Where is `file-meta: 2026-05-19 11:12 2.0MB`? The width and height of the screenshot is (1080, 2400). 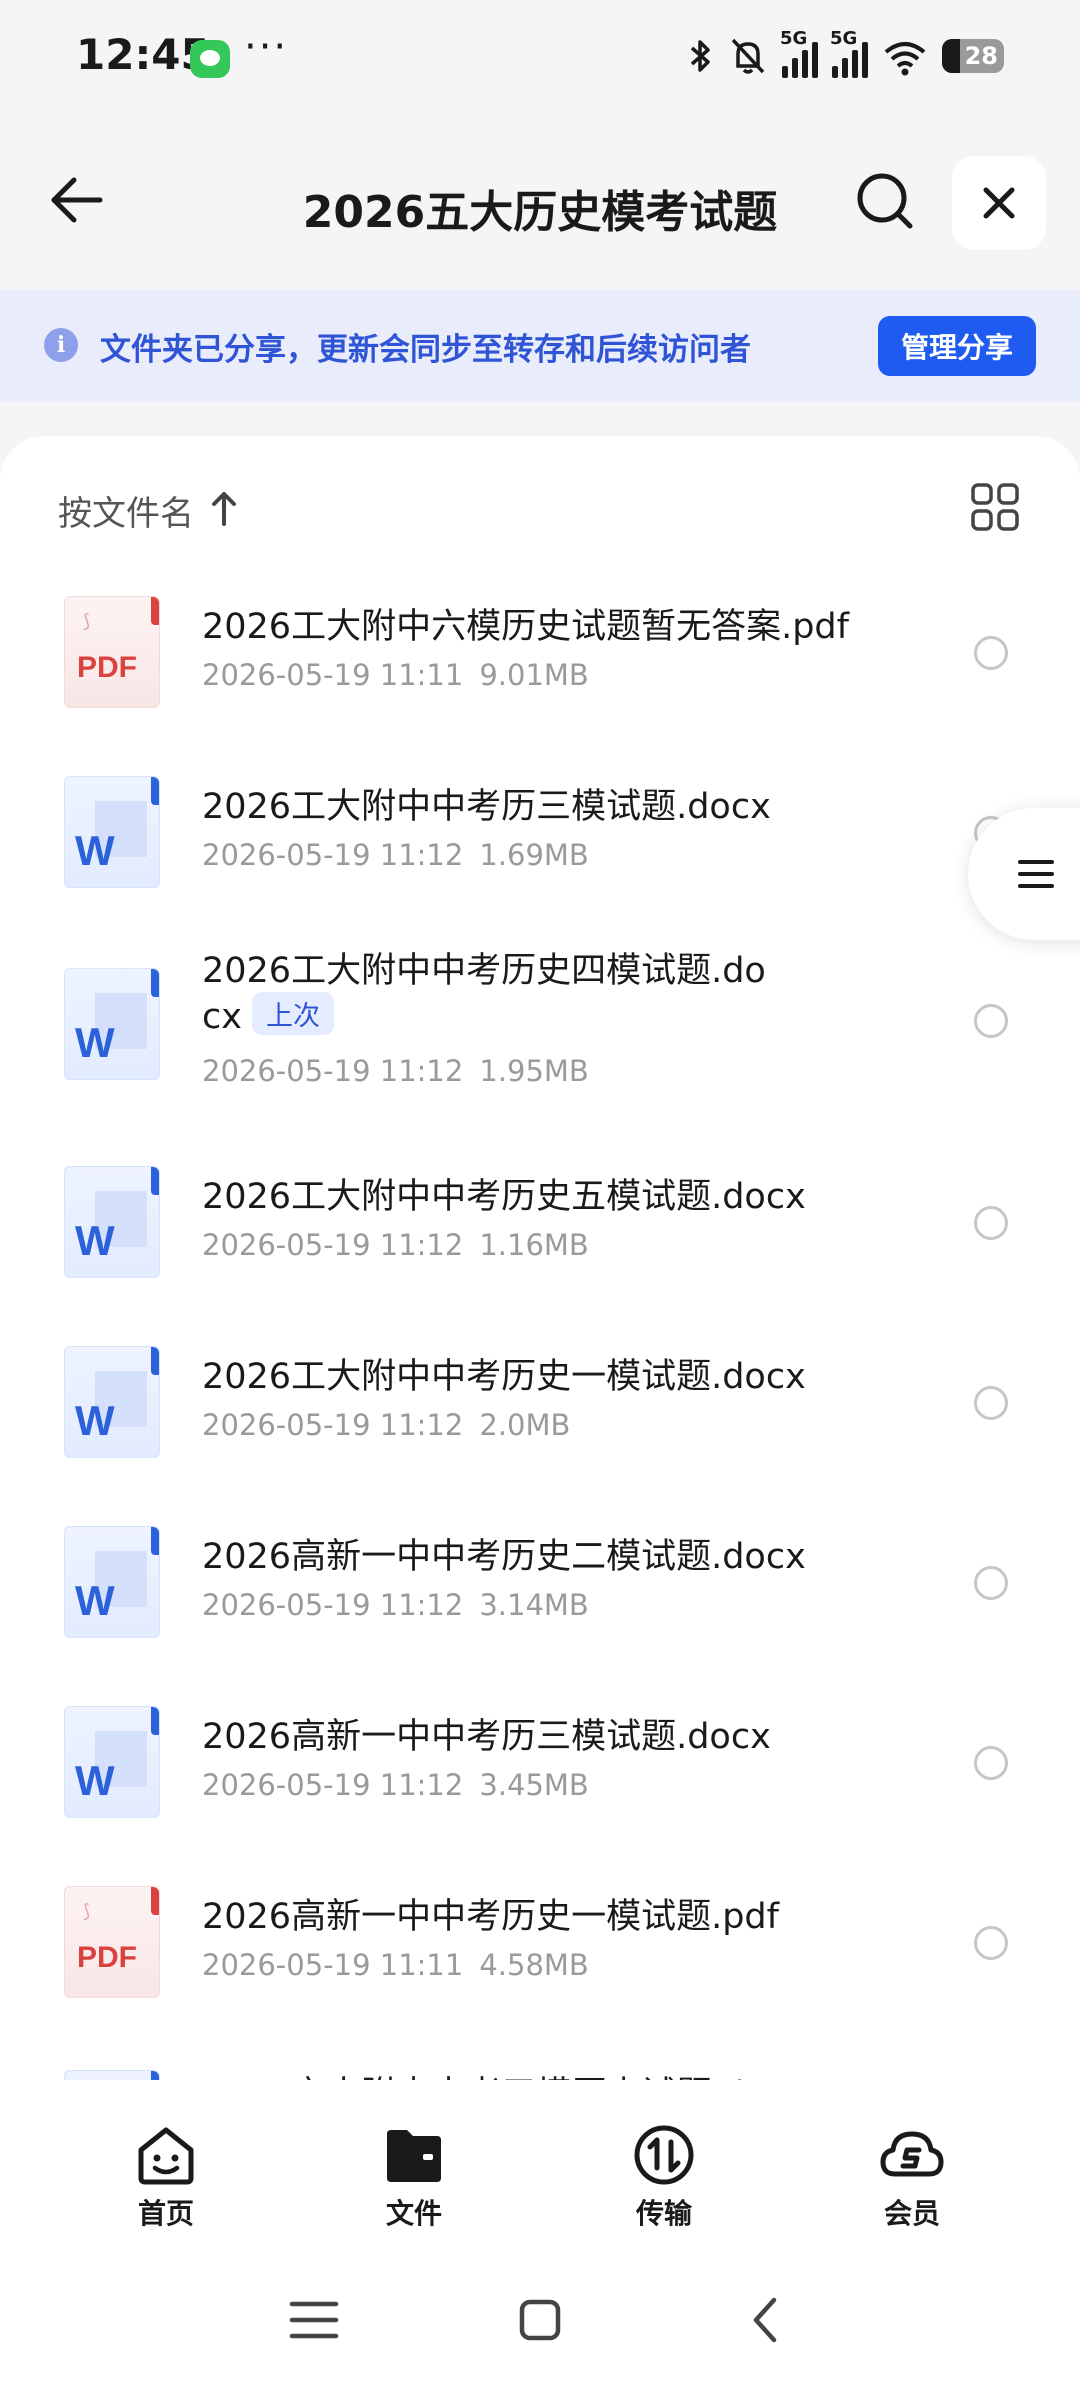 file-meta: 2026-05-19 11:12 2.0MB is located at coordinates (386, 1425).